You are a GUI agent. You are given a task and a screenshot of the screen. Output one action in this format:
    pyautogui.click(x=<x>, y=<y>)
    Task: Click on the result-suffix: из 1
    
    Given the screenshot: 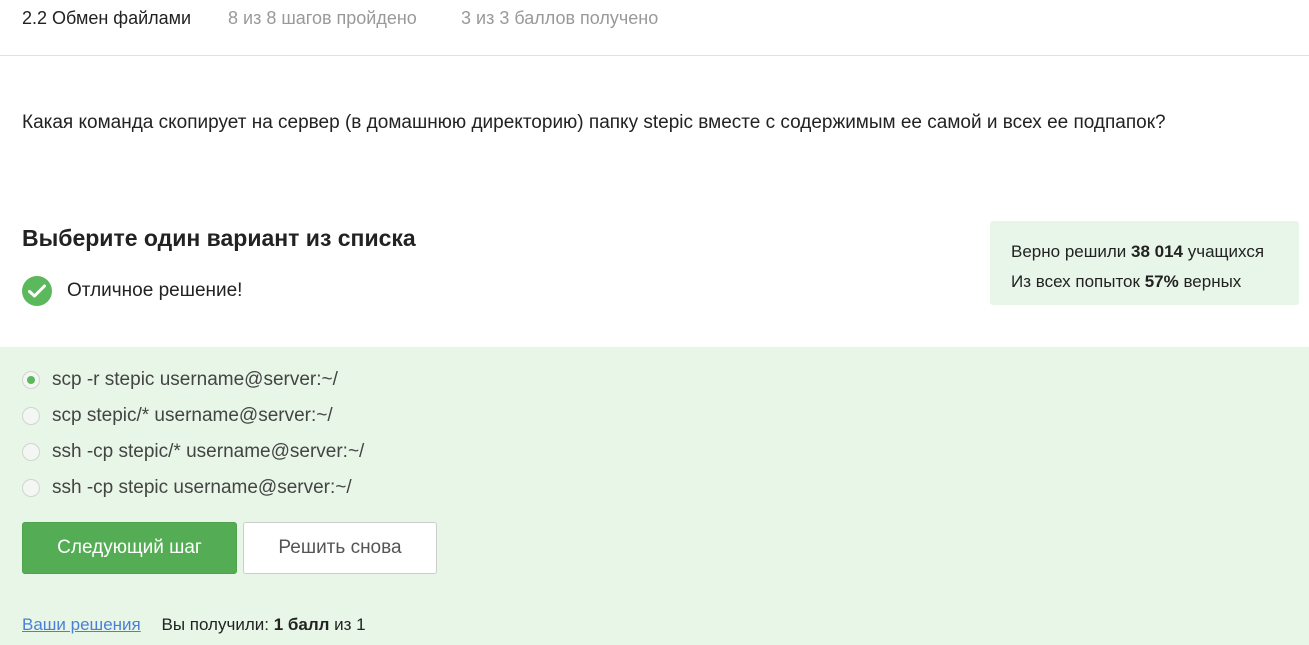 What is the action you would take?
    pyautogui.click(x=350, y=624)
    